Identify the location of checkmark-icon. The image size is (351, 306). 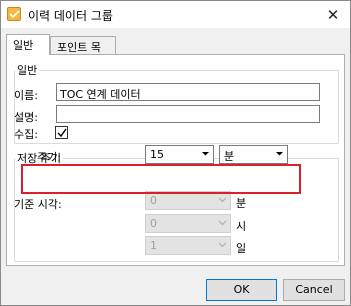
(62, 133).